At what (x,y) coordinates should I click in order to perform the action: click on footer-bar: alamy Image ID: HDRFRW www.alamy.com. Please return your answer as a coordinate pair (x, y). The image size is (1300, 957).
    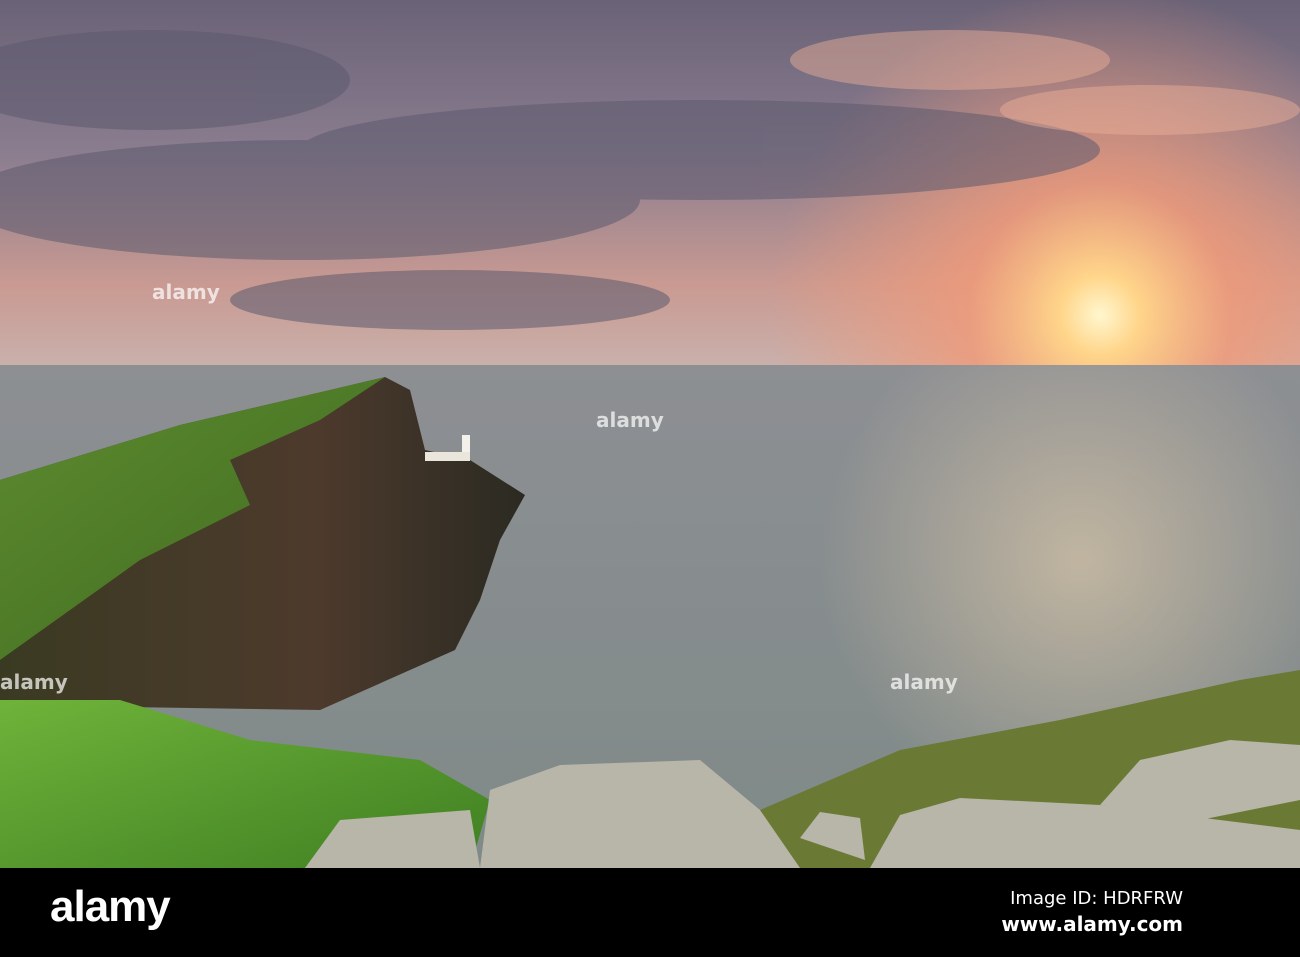
    Looking at the image, I should click on (650, 912).